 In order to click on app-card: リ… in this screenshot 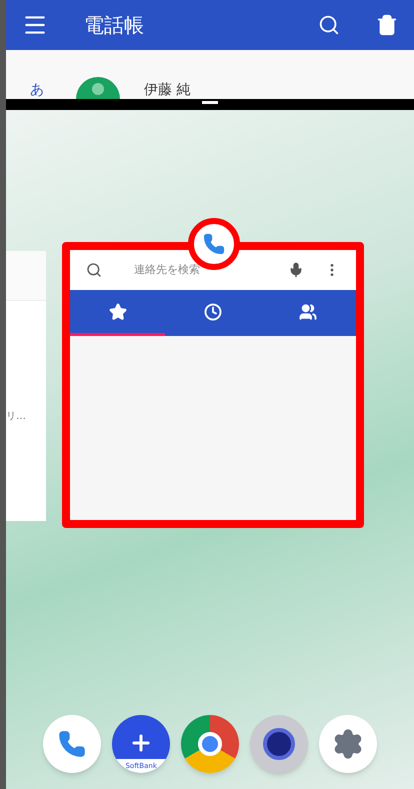, I will do `click(26, 386)`.